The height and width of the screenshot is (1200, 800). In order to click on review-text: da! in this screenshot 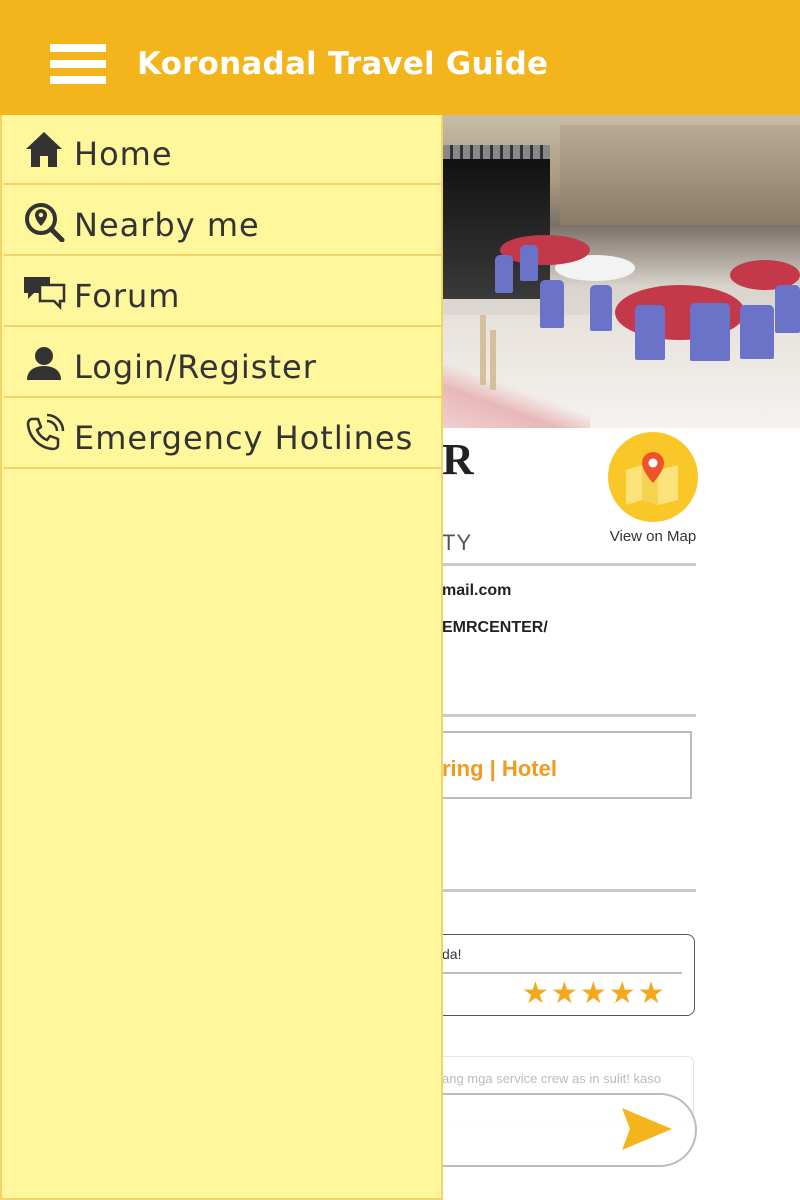, I will do `click(452, 954)`.